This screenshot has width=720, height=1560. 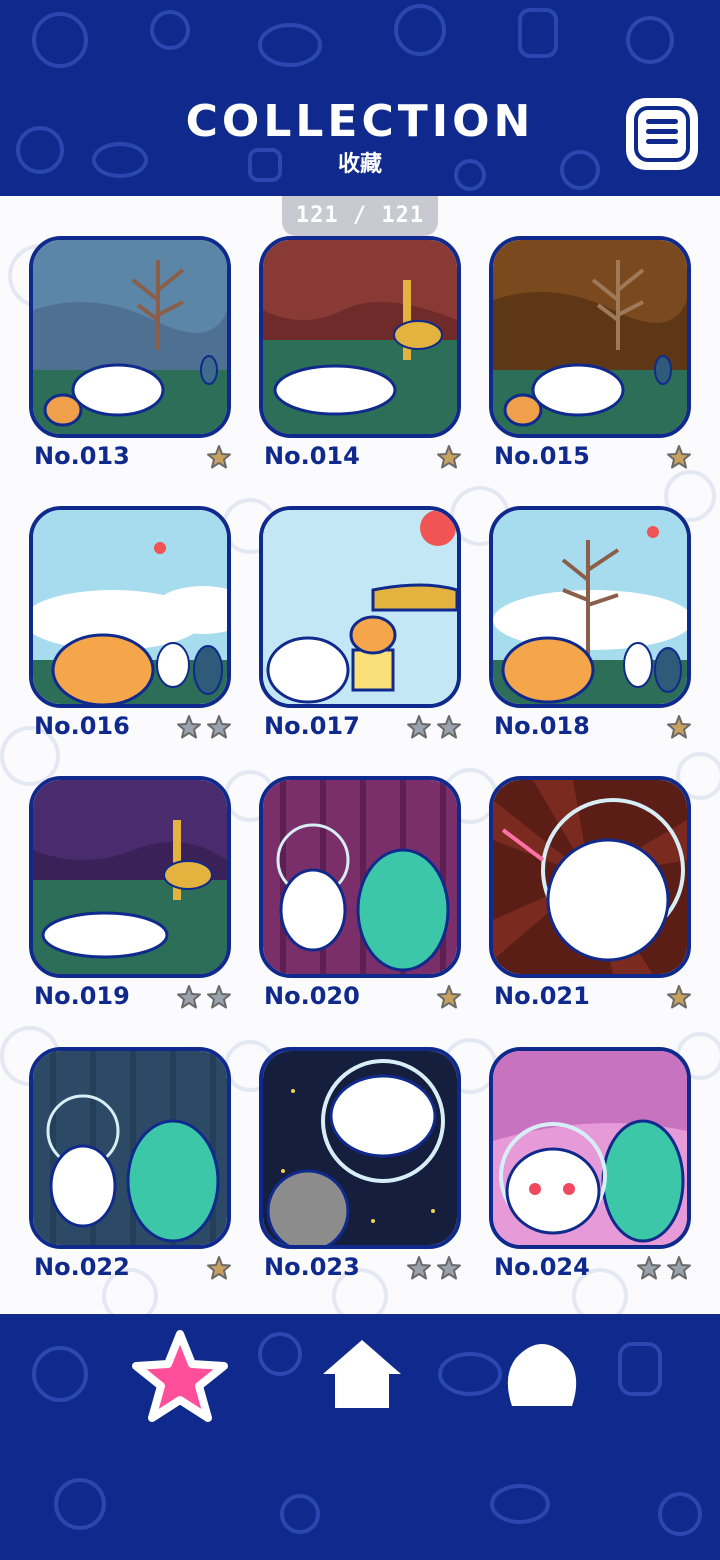 I want to click on illustration-pink-candy, so click(x=590, y=1148).